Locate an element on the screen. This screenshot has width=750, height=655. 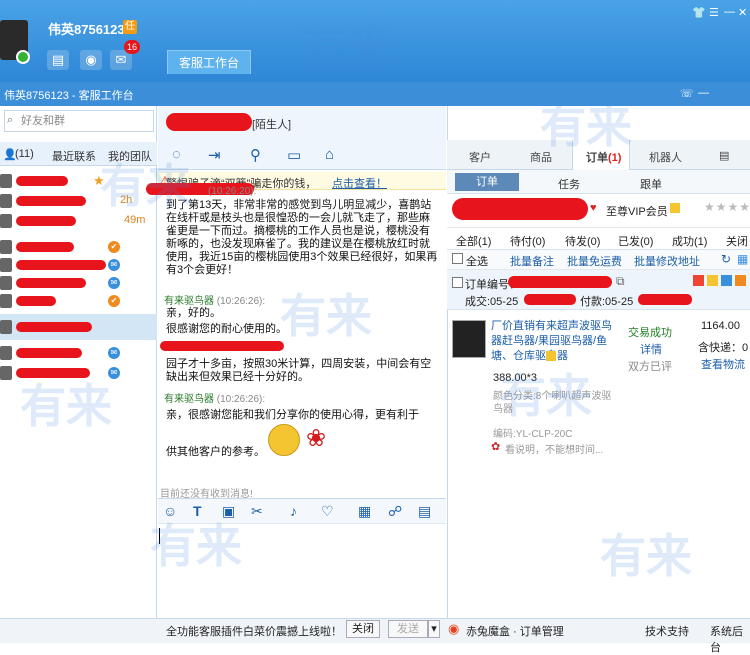
grid-icon: ▦ is located at coordinates (742, 259).